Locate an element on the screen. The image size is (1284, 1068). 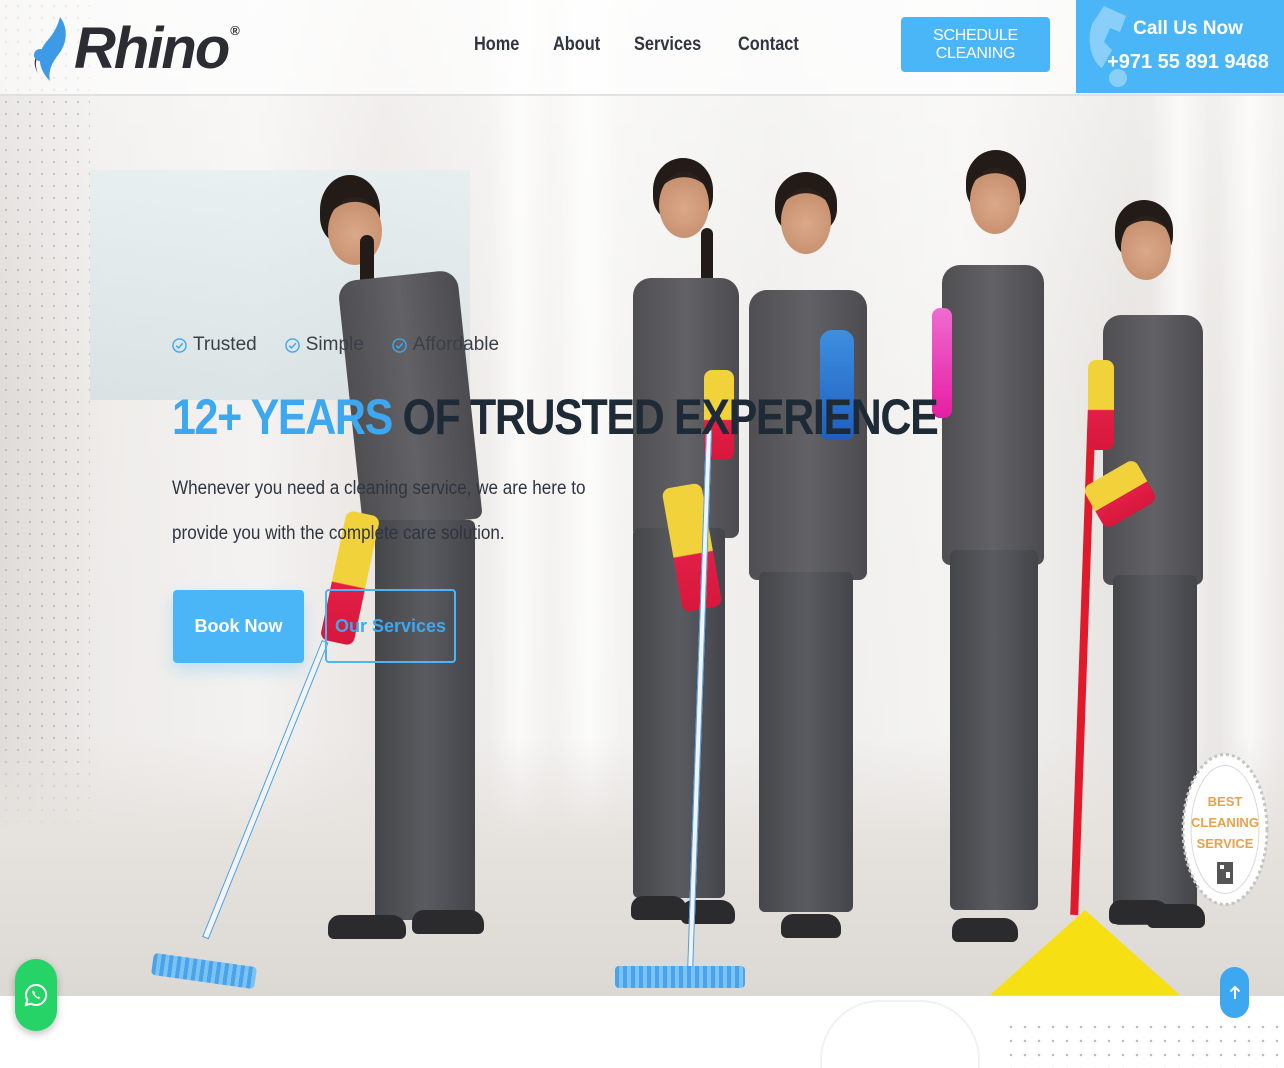
whatsapp-button is located at coordinates (36, 995).